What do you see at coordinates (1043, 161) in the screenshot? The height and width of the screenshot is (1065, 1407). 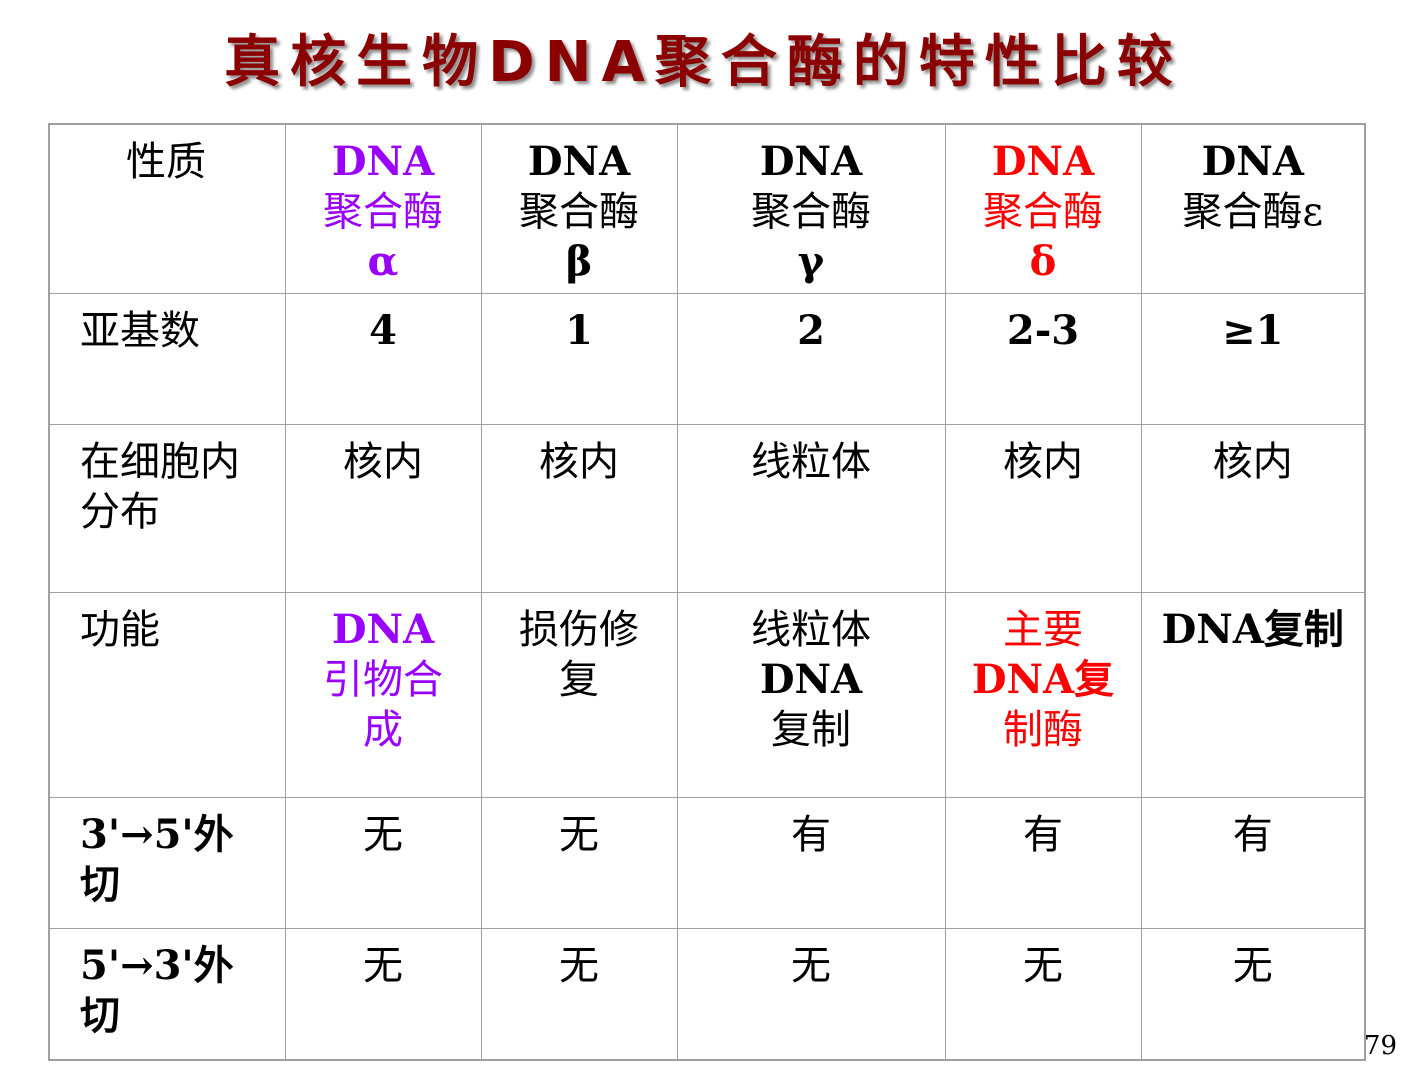 I see `header-delta-line1: DNA` at bounding box center [1043, 161].